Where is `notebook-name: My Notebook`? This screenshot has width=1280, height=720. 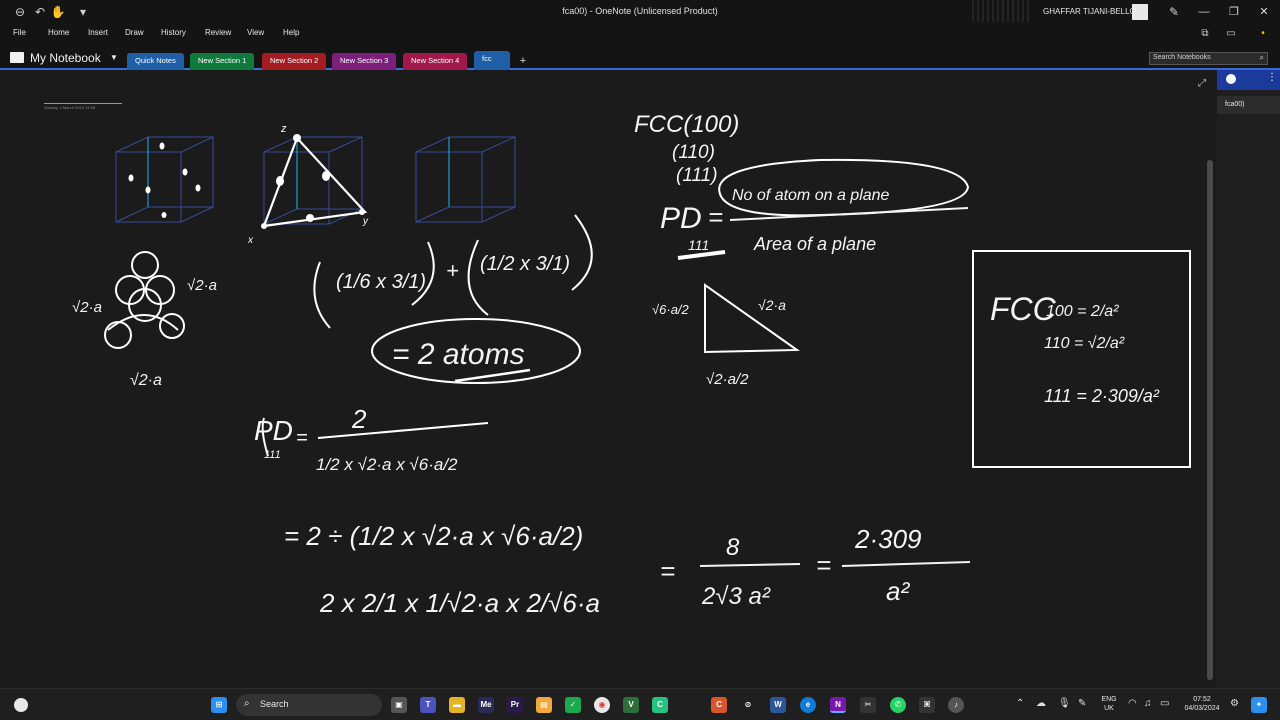 notebook-name: My Notebook is located at coordinates (65, 58).